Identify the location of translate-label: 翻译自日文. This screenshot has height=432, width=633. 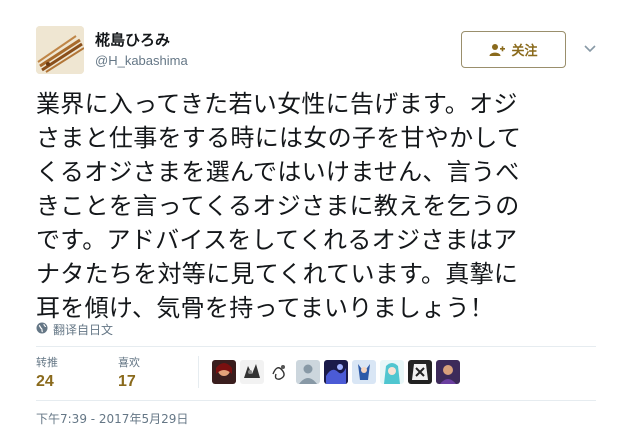
(83, 330).